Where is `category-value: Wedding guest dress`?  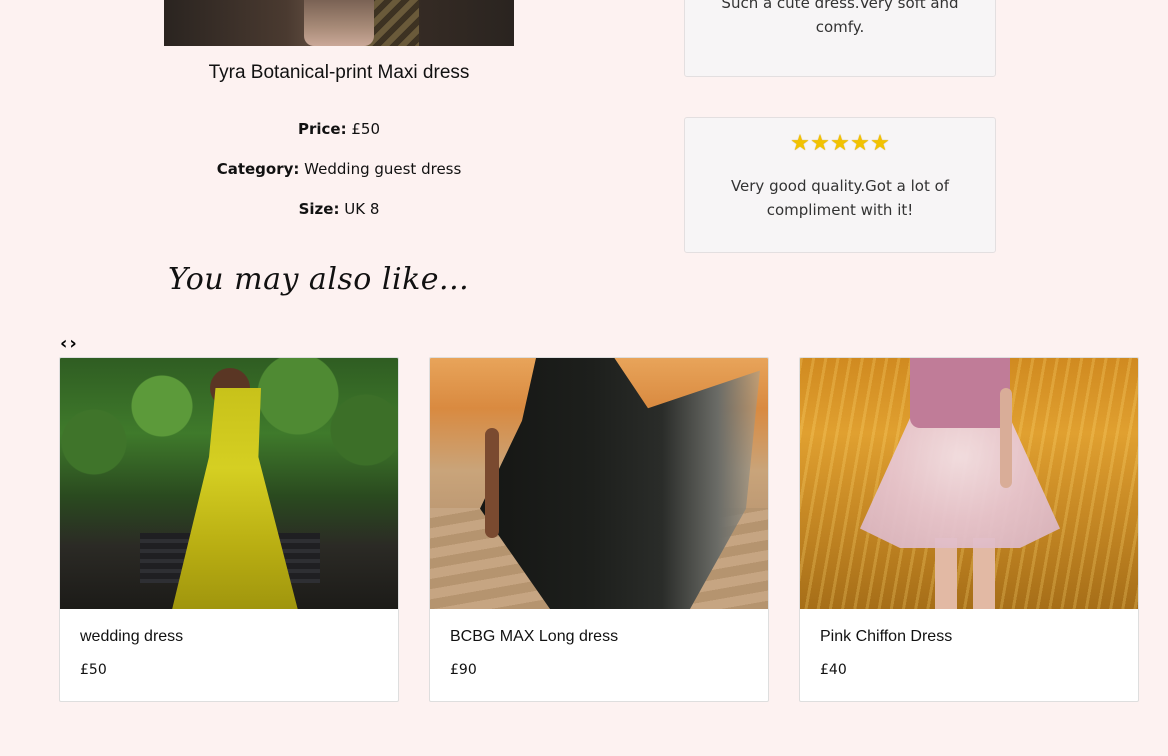 category-value: Wedding guest dress is located at coordinates (383, 169).